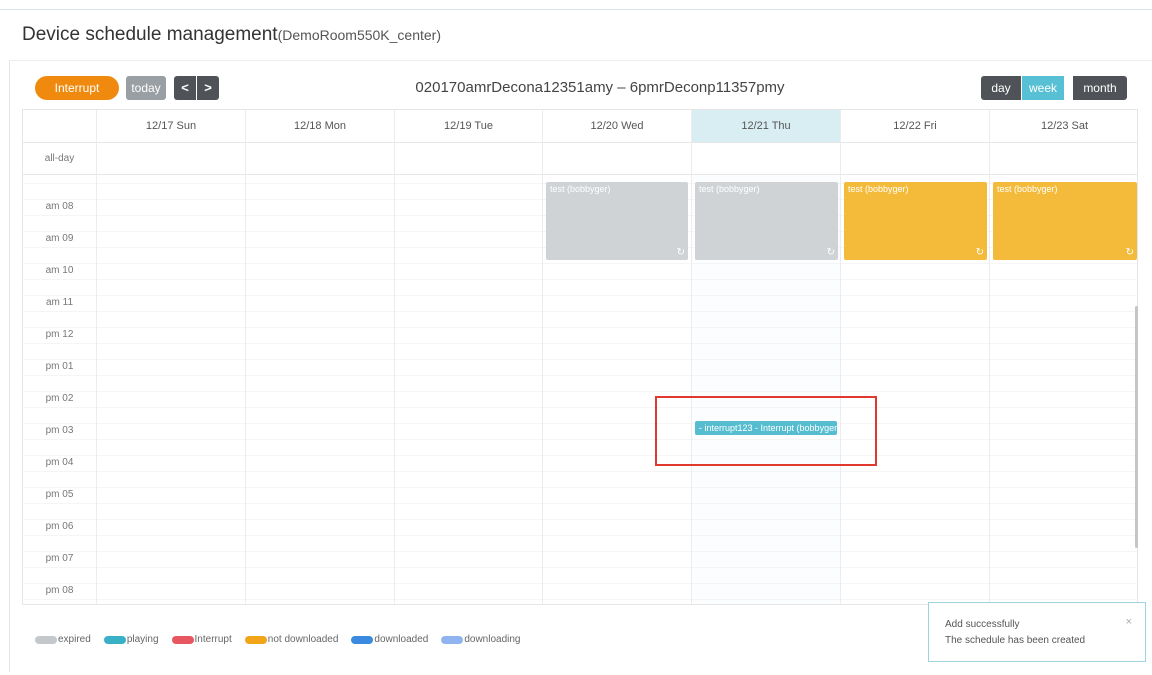 The height and width of the screenshot is (675, 1152). Describe the element at coordinates (59, 158) in the screenshot. I see `allday-label: all-day` at that location.